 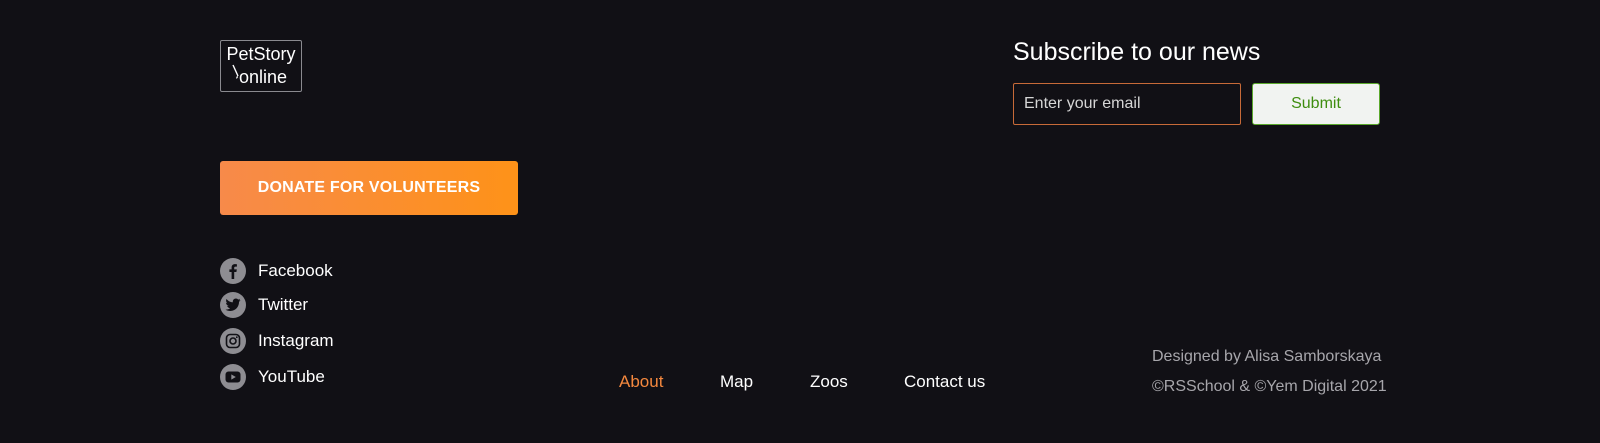 What do you see at coordinates (641, 382) in the screenshot?
I see `nav-link-about: About` at bounding box center [641, 382].